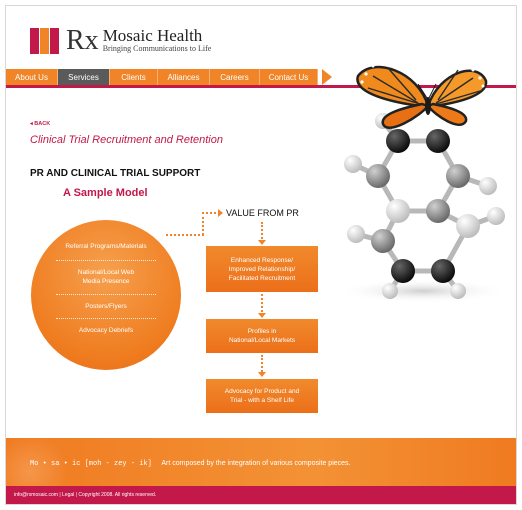 The image size is (522, 510). What do you see at coordinates (82, 40) in the screenshot?
I see `logo-rx: Rx` at bounding box center [82, 40].